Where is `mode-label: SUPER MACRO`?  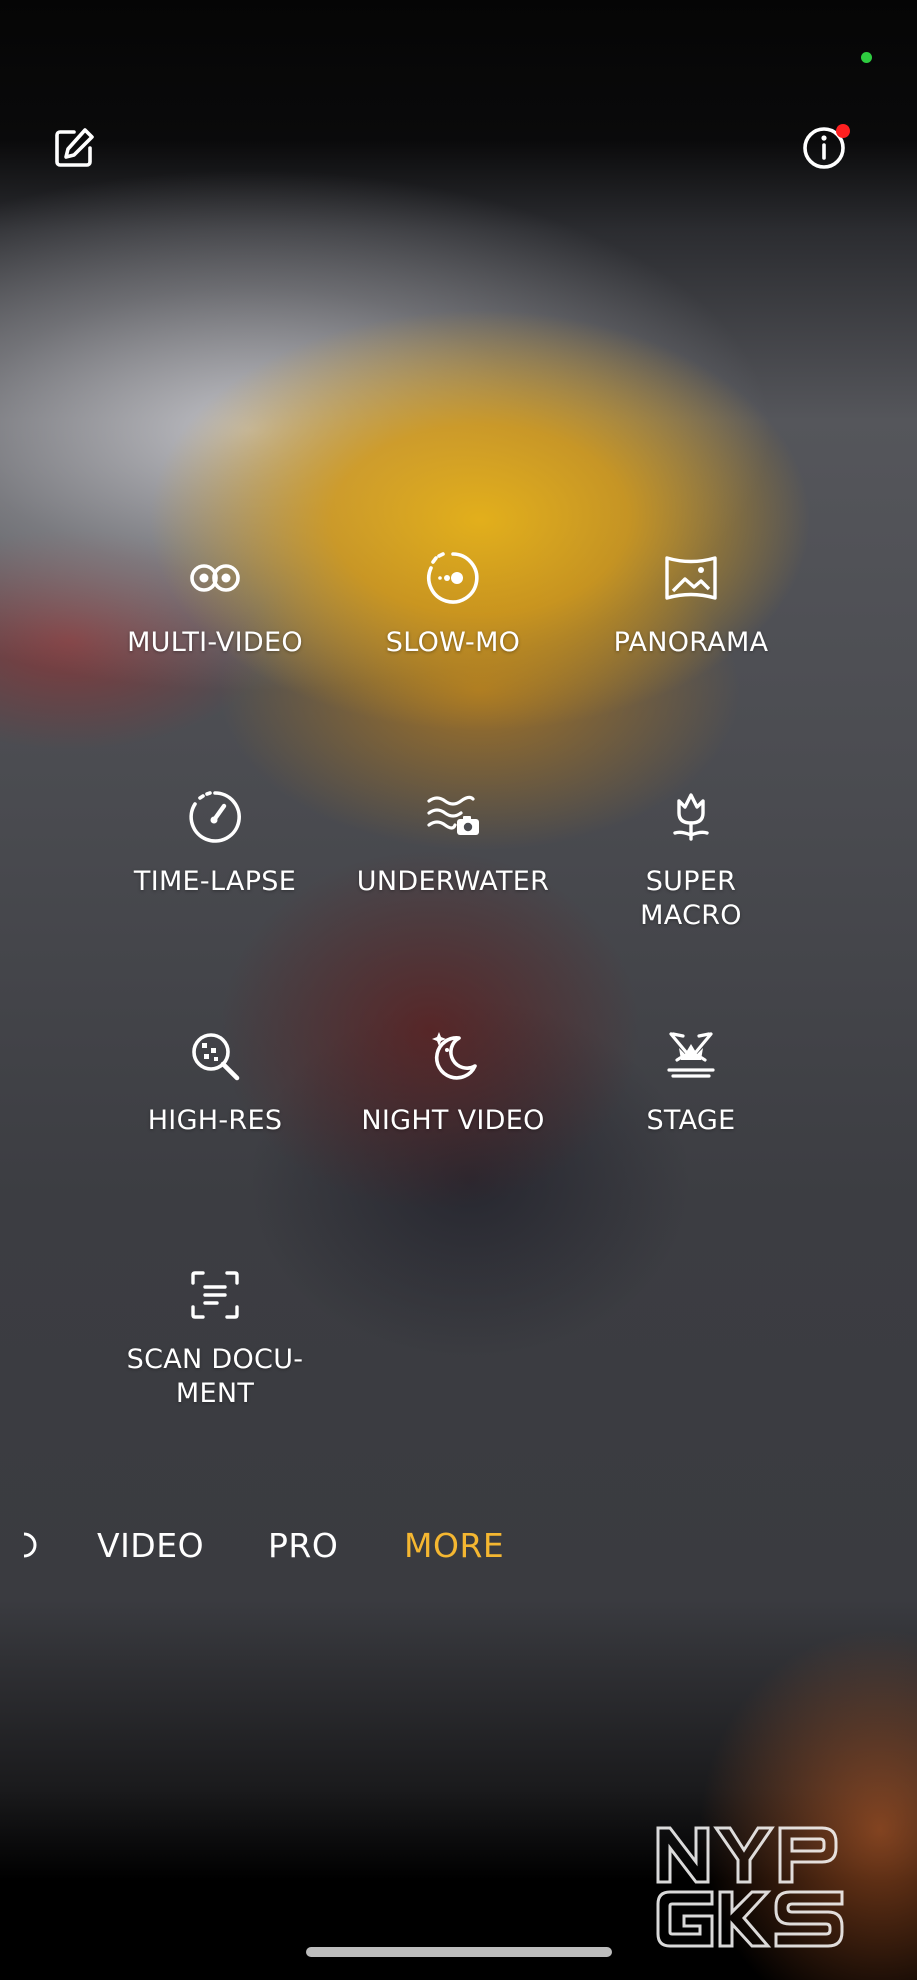 mode-label: SUPER MACRO is located at coordinates (691, 898).